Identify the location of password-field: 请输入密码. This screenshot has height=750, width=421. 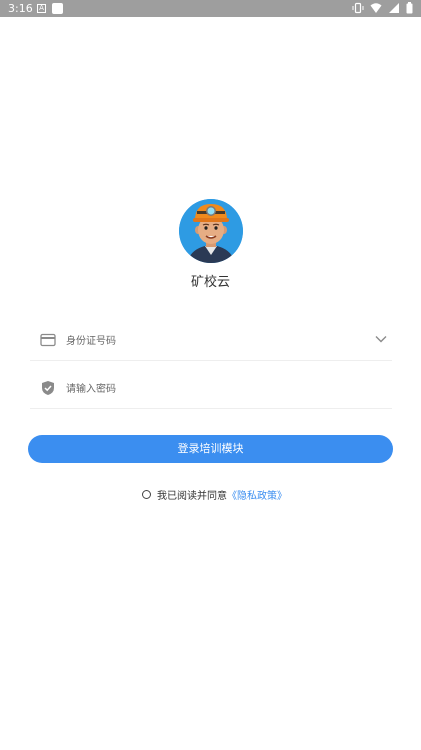
(211, 388).